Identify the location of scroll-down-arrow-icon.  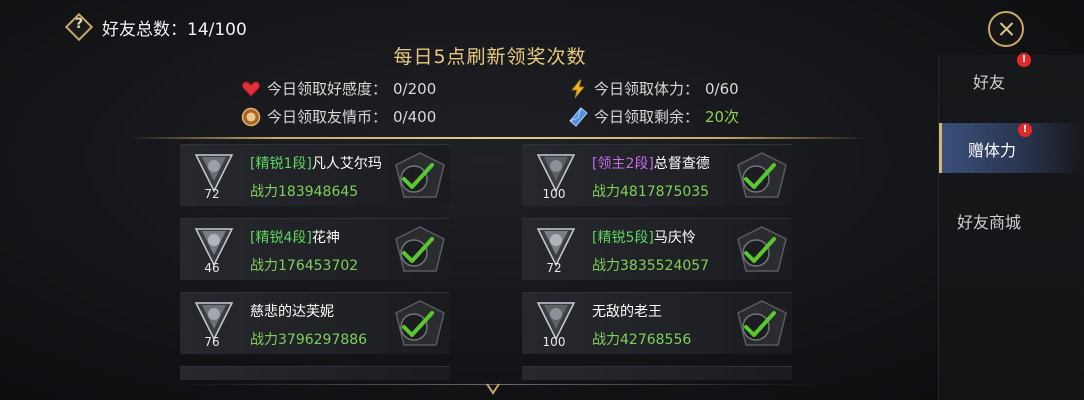
(493, 389).